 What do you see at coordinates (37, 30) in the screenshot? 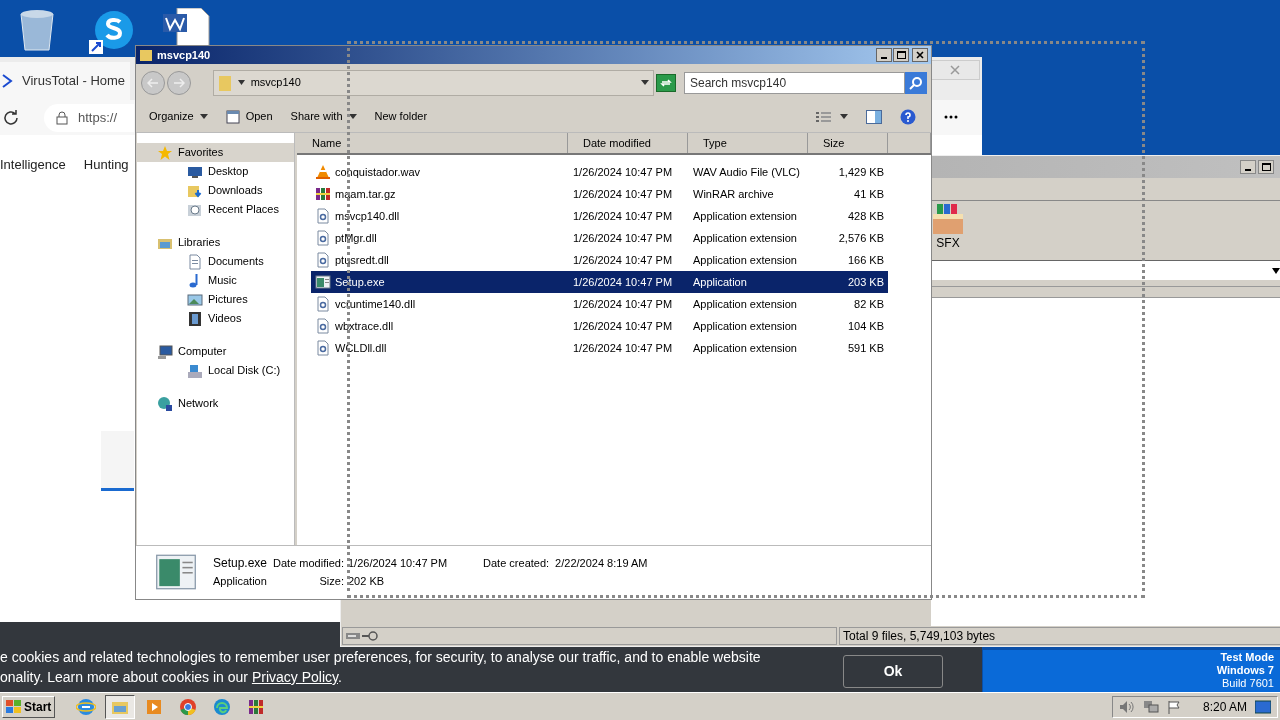
I see `recycle-bin-icon` at bounding box center [37, 30].